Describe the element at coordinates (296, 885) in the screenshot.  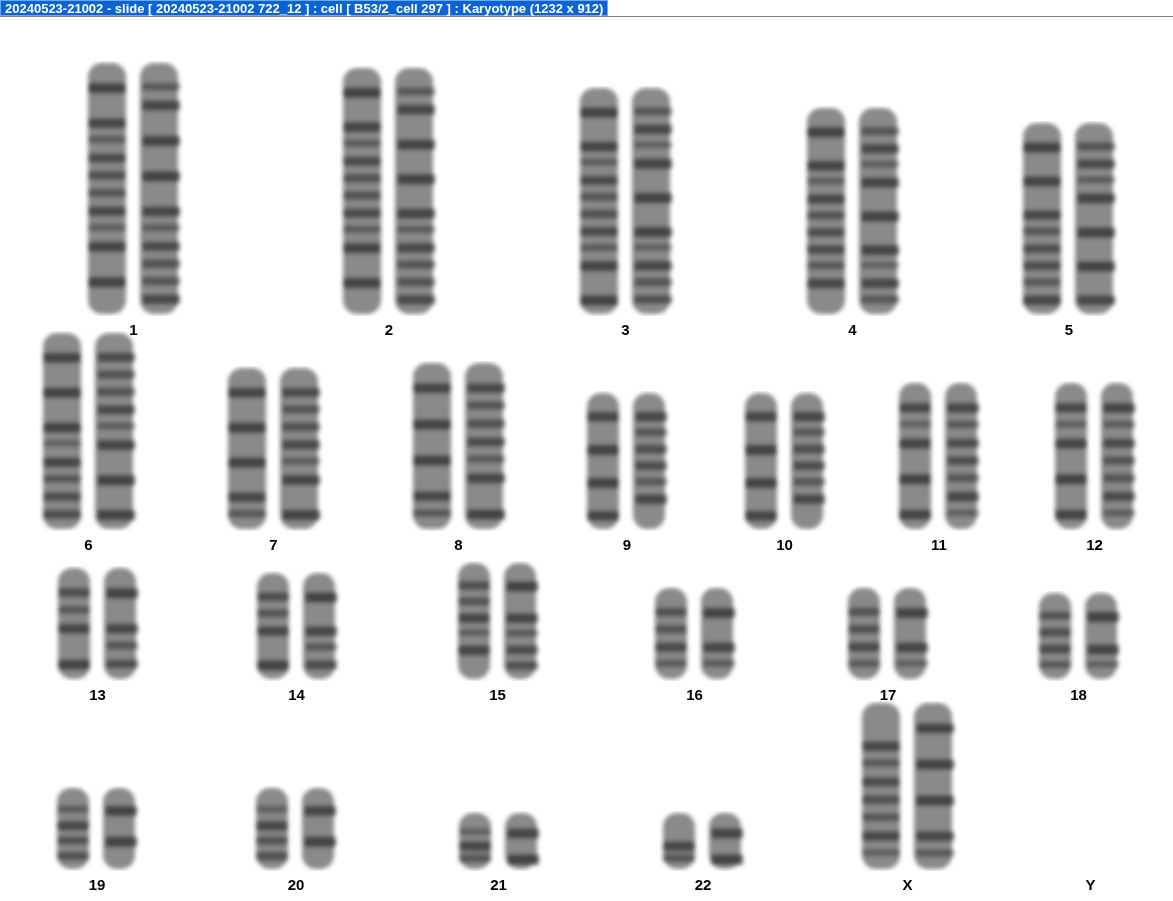
I see `chromosome-label: 20` at that location.